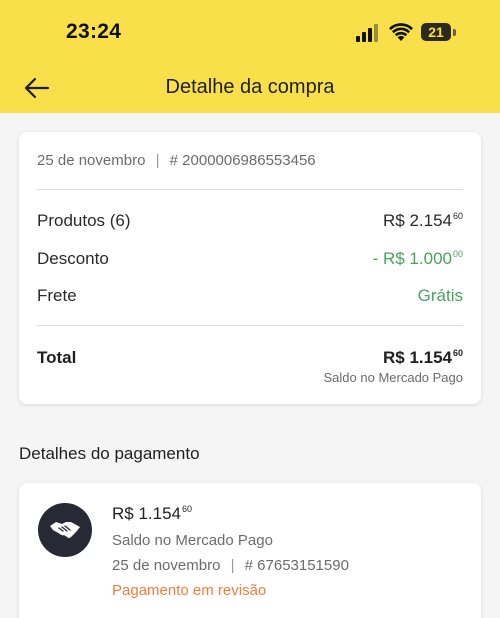 This screenshot has width=500, height=618. Describe the element at coordinates (146, 513) in the screenshot. I see `payment-amount-value: R$ 1.154` at that location.